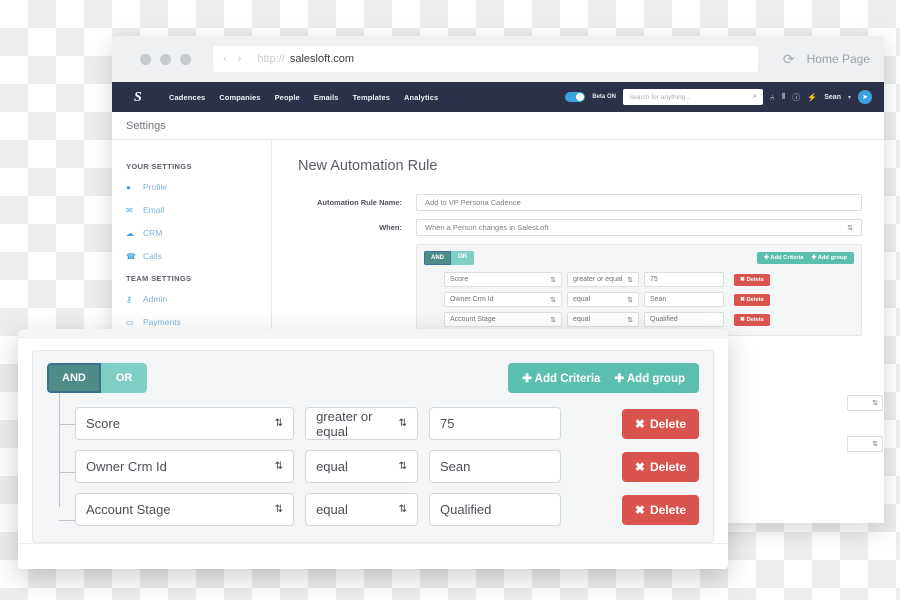  What do you see at coordinates (838, 59) in the screenshot?
I see `home-page-label: Home Page` at bounding box center [838, 59].